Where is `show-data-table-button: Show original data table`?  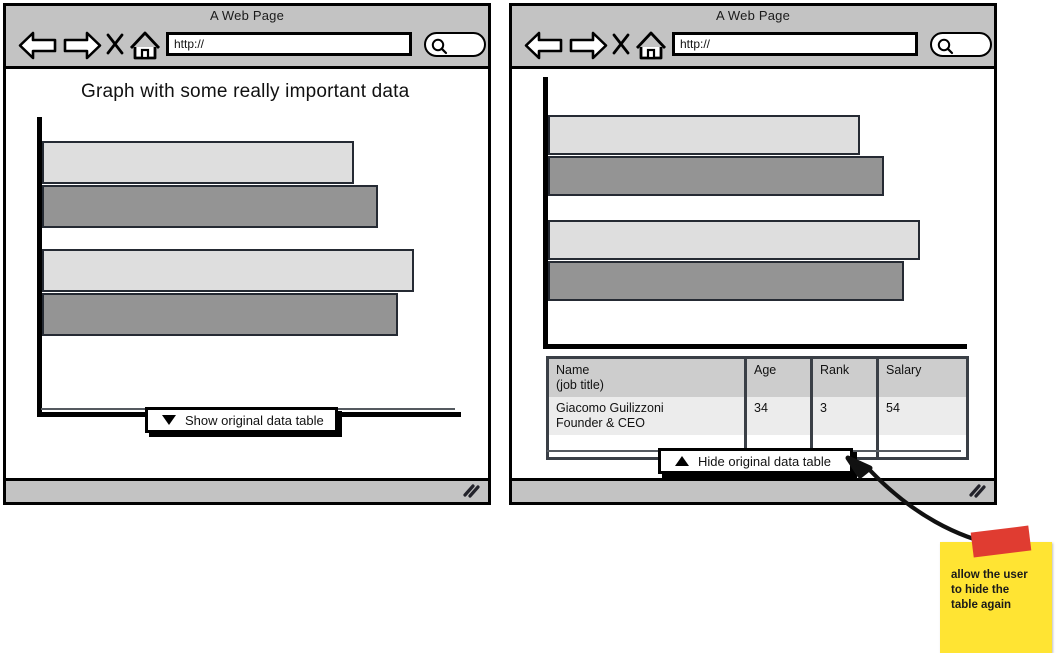
show-data-table-button: Show original data table is located at coordinates (241, 420).